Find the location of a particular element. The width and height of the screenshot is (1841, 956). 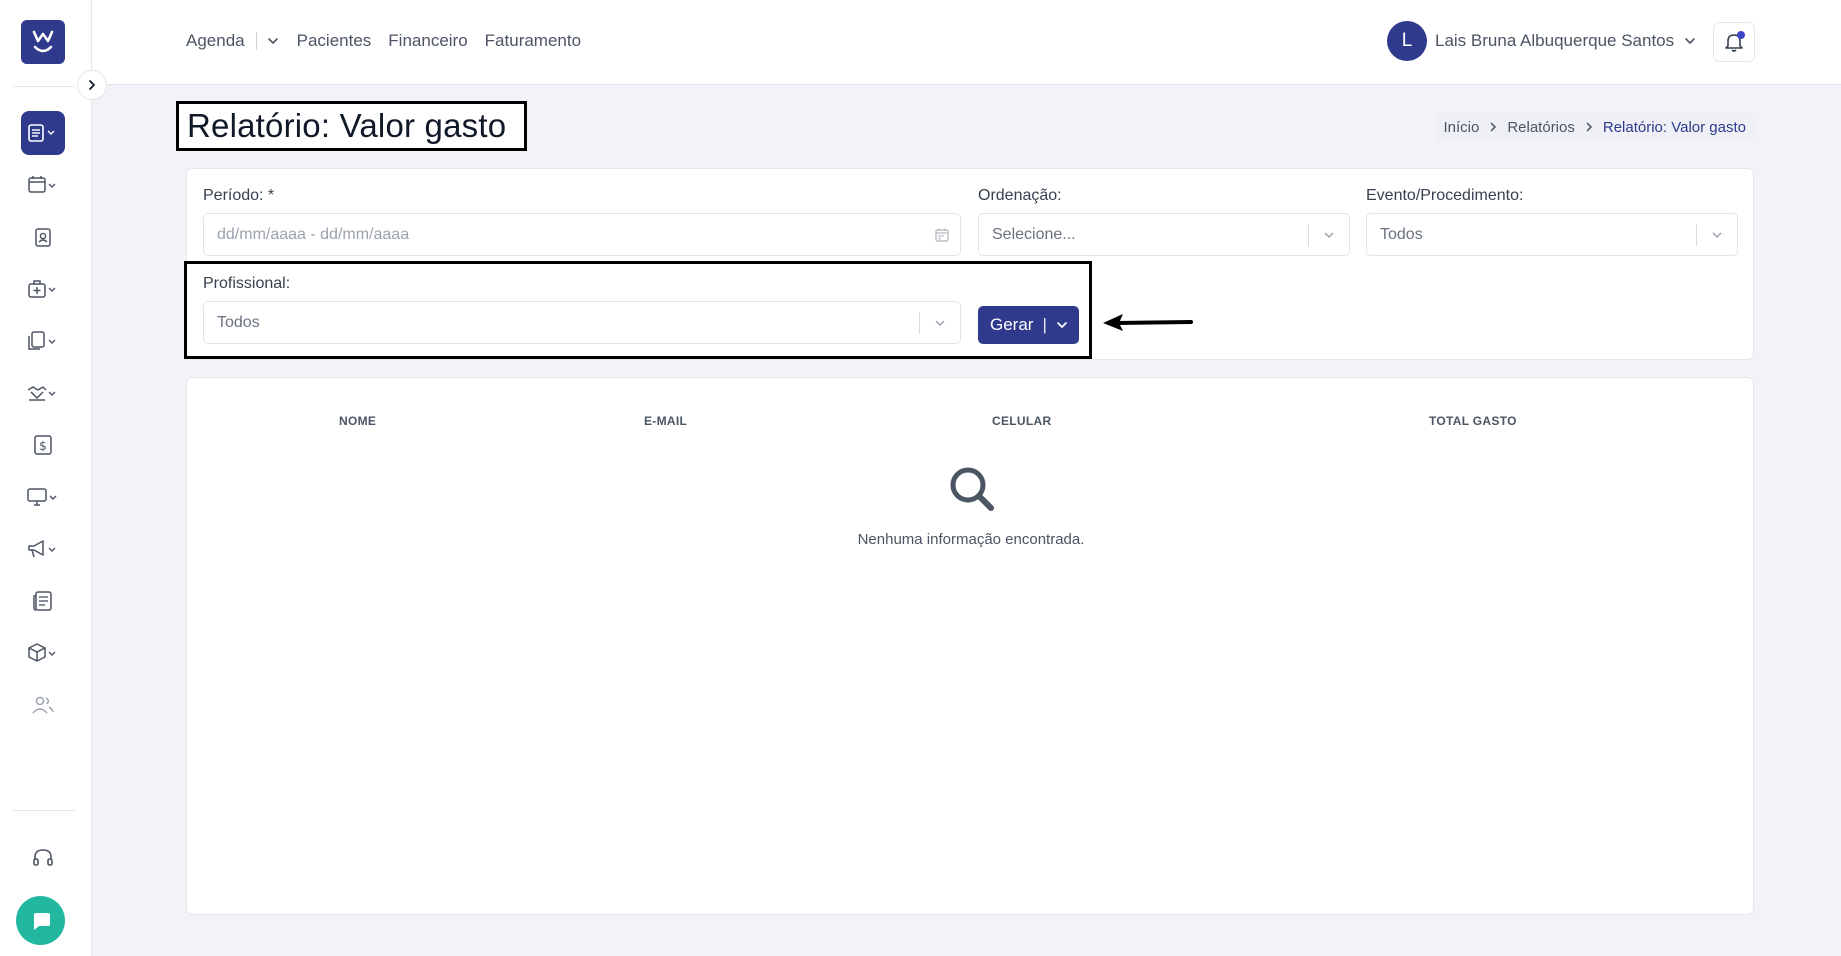

monitor-icon is located at coordinates (42, 497).